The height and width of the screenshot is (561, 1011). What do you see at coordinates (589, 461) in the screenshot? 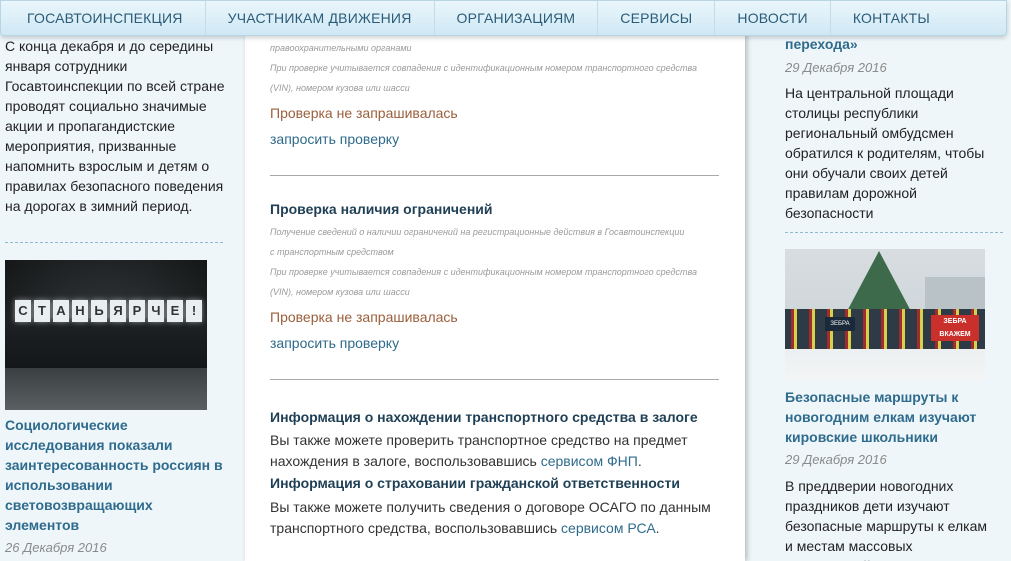
I see `fnp-service-link: сервисом ФНП` at bounding box center [589, 461].